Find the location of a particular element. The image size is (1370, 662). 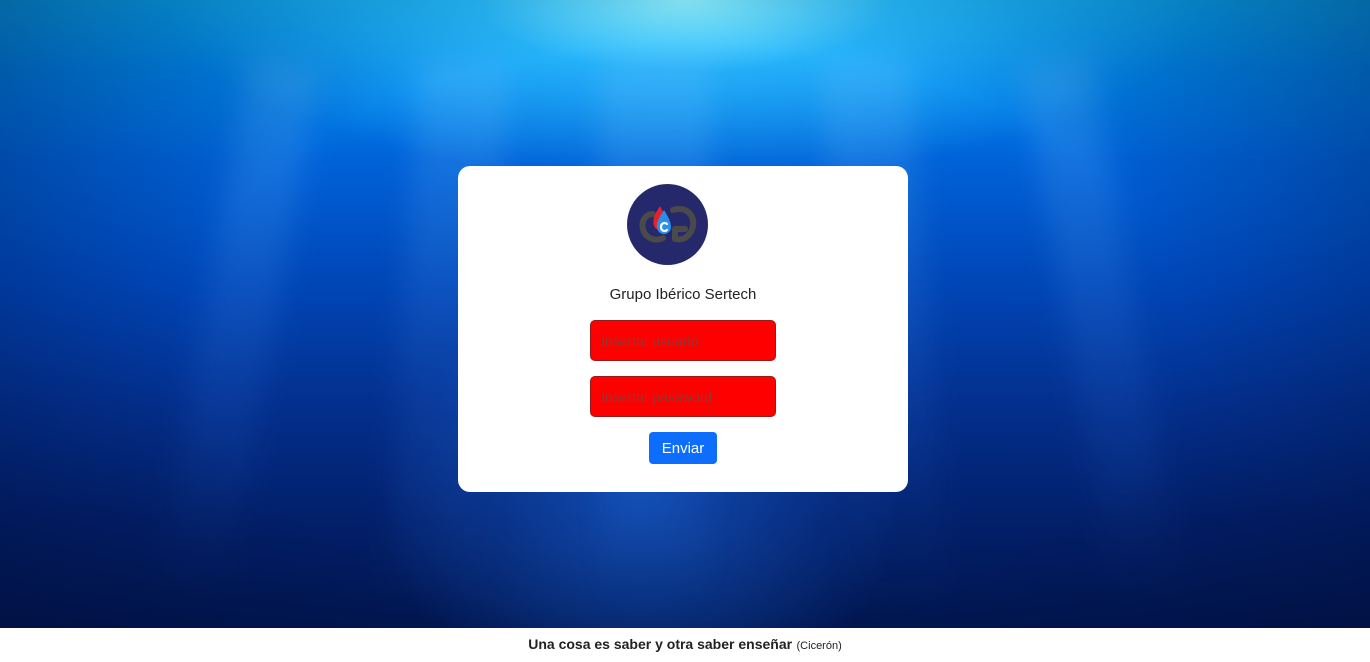

password-input is located at coordinates (683, 396).